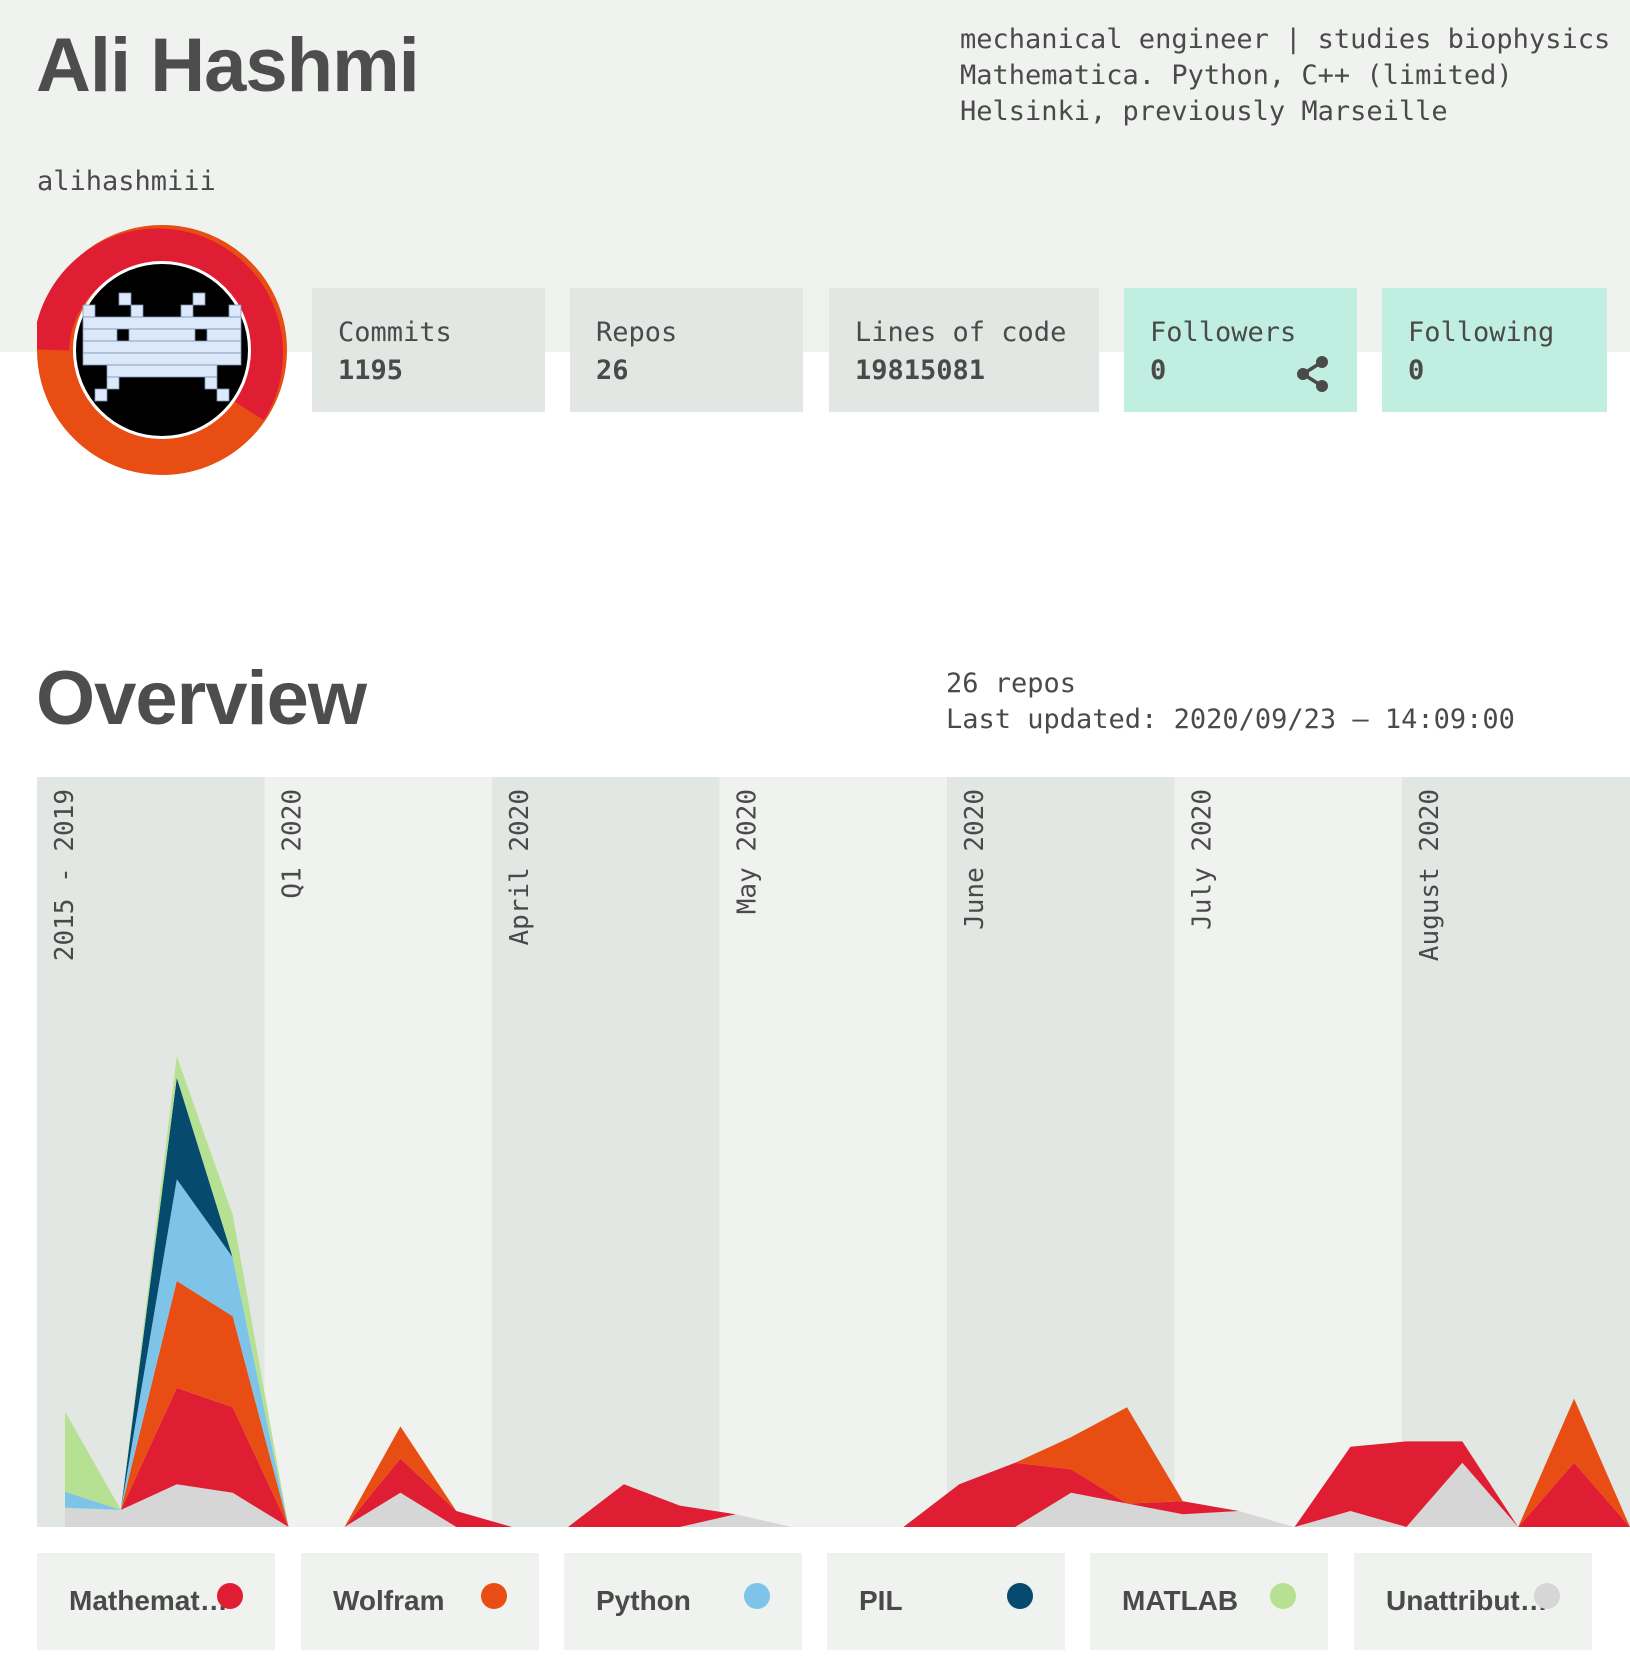 The height and width of the screenshot is (1657, 1630). I want to click on legend-item-wolfram: Wolfram, so click(420, 1601).